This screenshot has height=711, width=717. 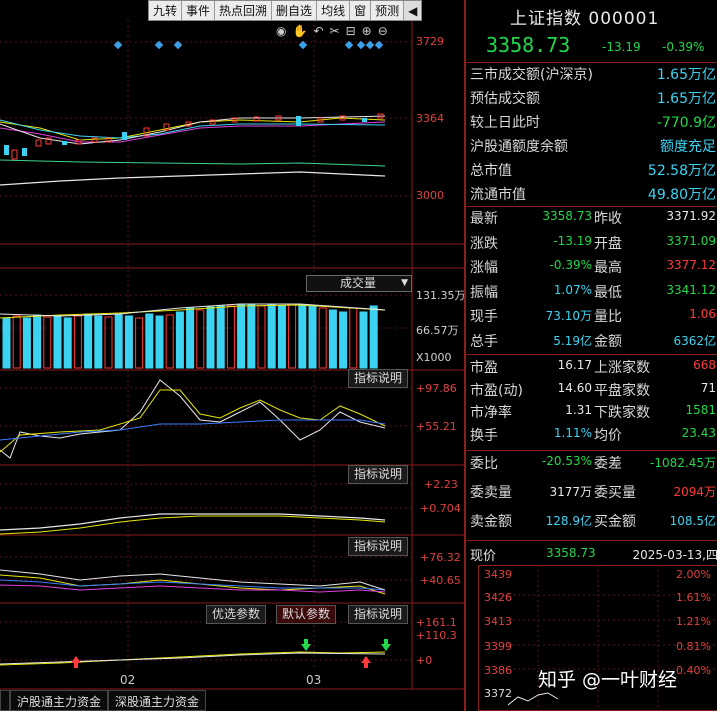 What do you see at coordinates (608, 317) in the screenshot?
I see `row-key-right: 量比` at bounding box center [608, 317].